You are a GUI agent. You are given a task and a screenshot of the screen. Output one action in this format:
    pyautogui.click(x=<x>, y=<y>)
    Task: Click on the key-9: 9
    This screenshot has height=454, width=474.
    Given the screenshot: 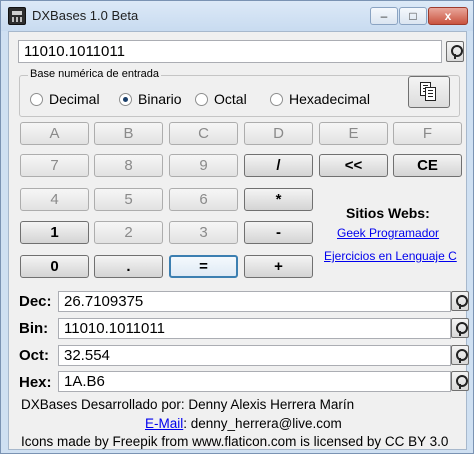 What is the action you would take?
    pyautogui.click(x=203, y=165)
    